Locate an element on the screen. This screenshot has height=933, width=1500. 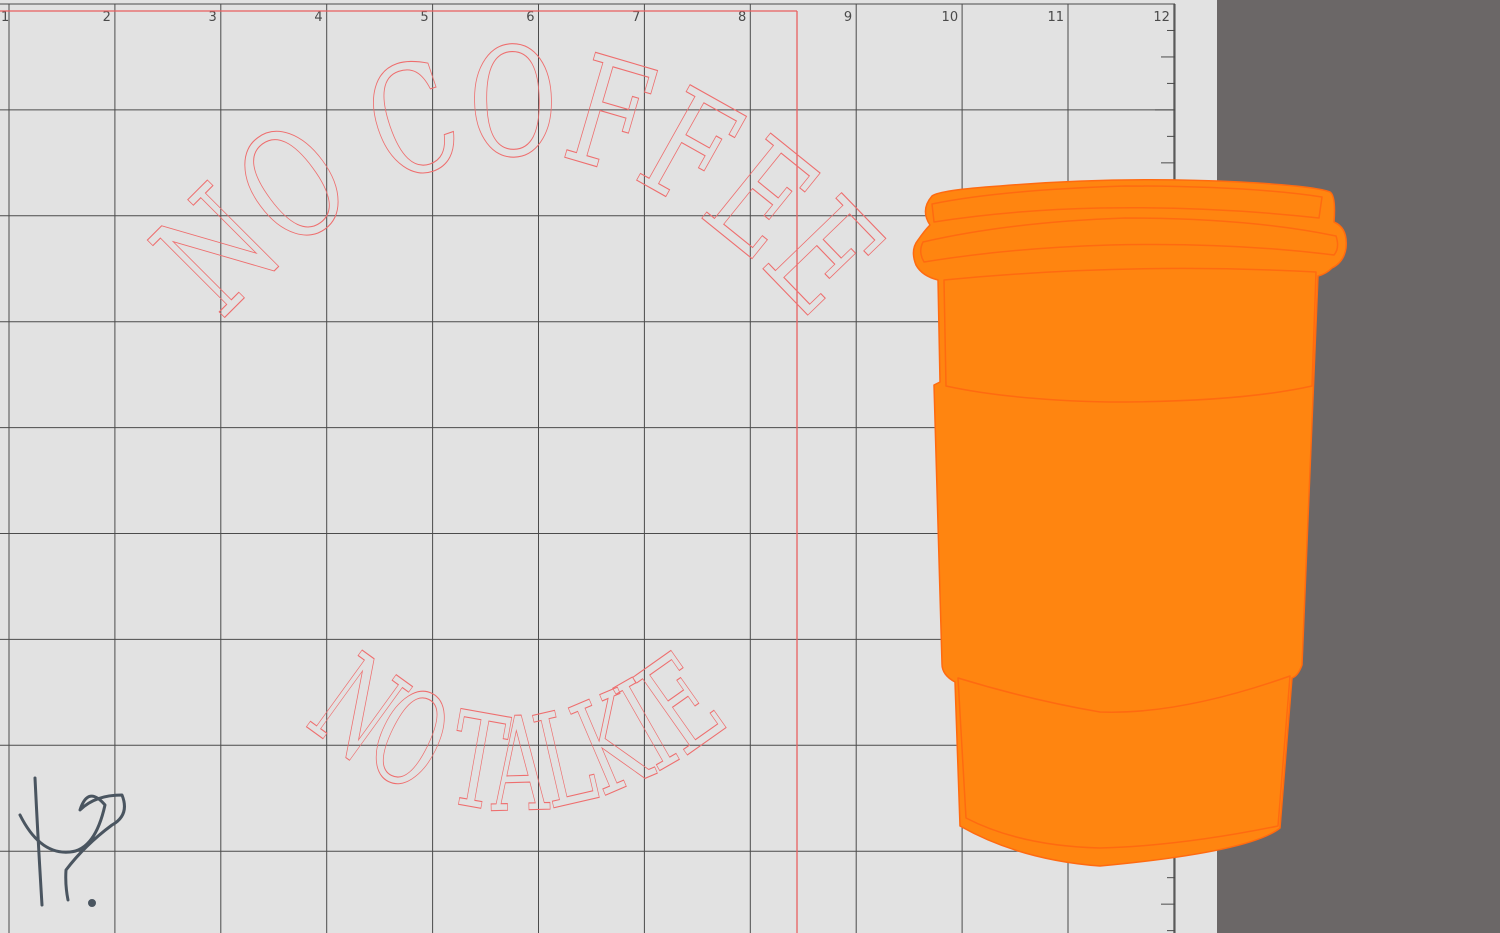
ruler-number: 9 is located at coordinates (848, 17).